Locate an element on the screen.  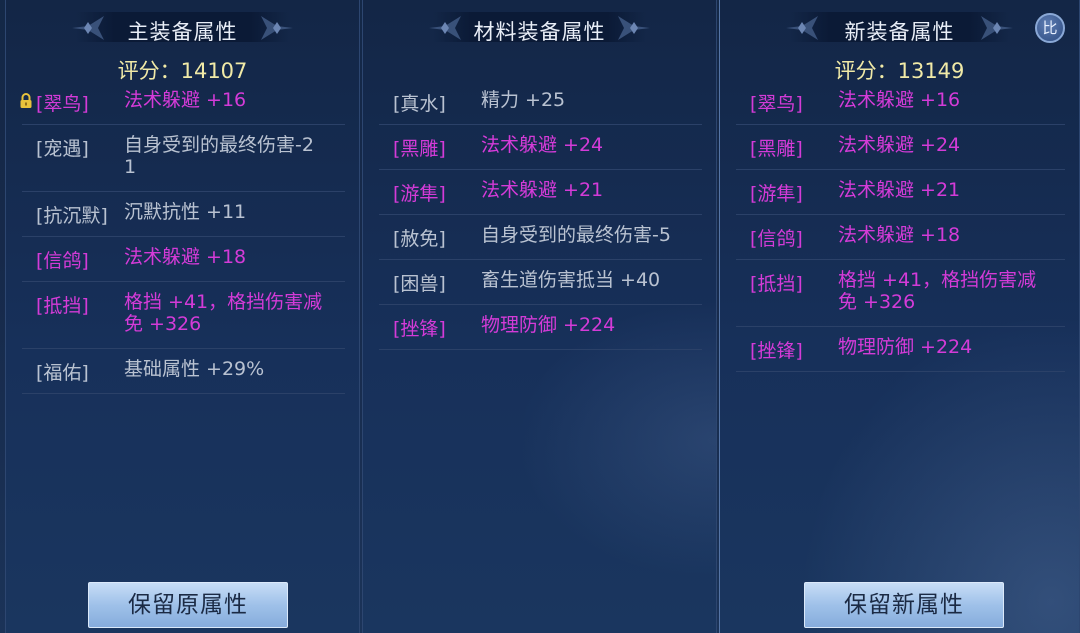
attribute-value: 基础属性 +29% is located at coordinates (194, 369).